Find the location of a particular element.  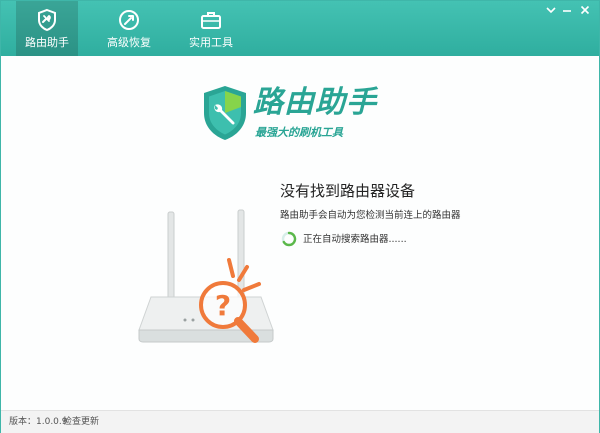

close-button is located at coordinates (585, 10).